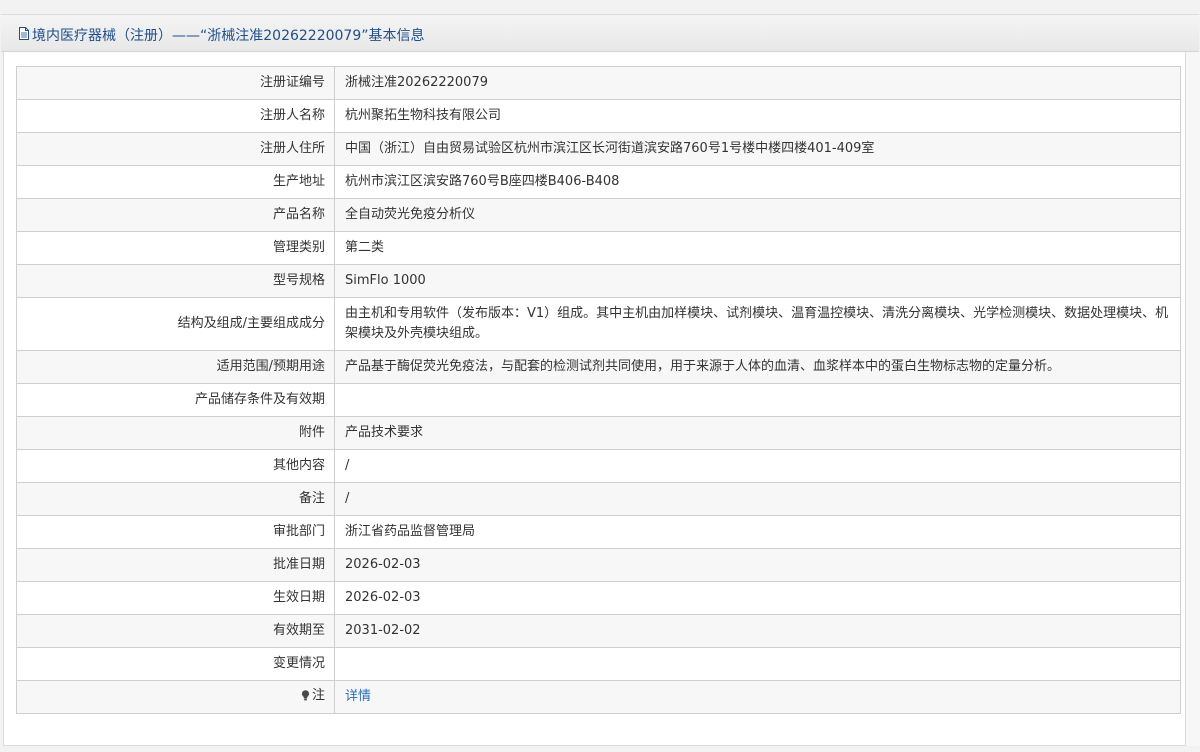 The height and width of the screenshot is (752, 1200). What do you see at coordinates (757, 215) in the screenshot?
I see `row-value: 全自动荧光免疫分析仪` at bounding box center [757, 215].